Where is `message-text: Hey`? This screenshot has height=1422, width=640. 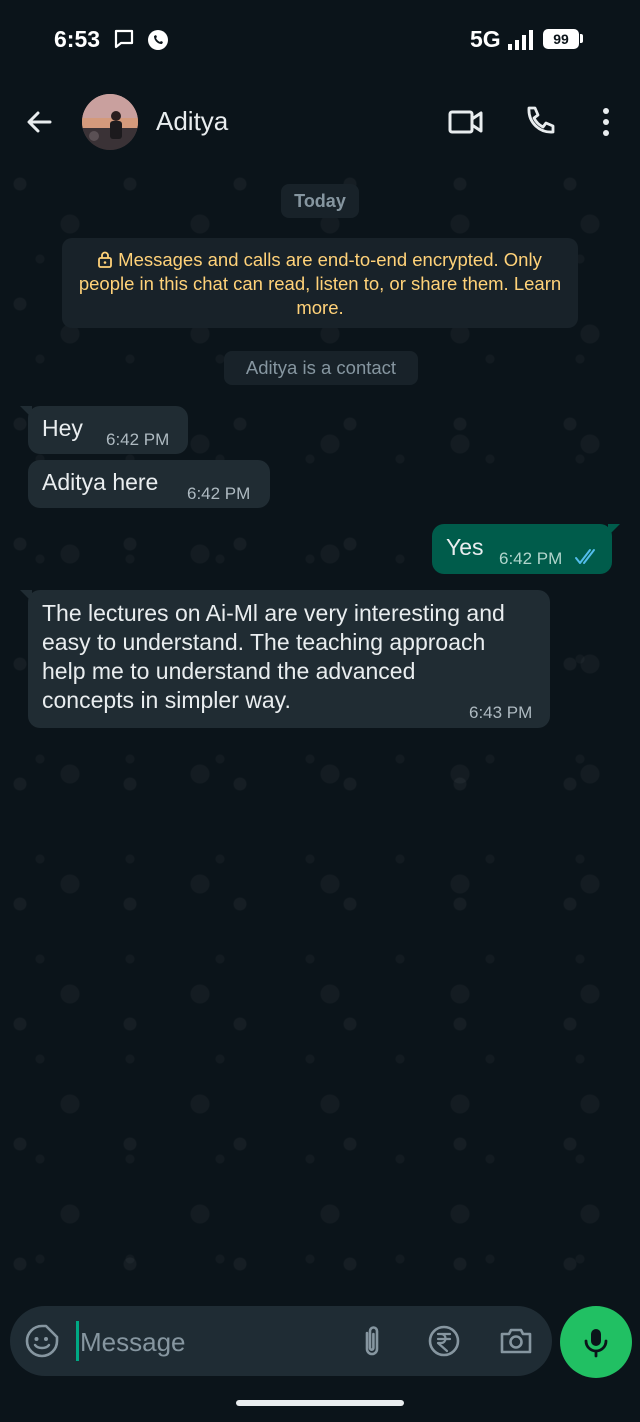 message-text: Hey is located at coordinates (62, 428).